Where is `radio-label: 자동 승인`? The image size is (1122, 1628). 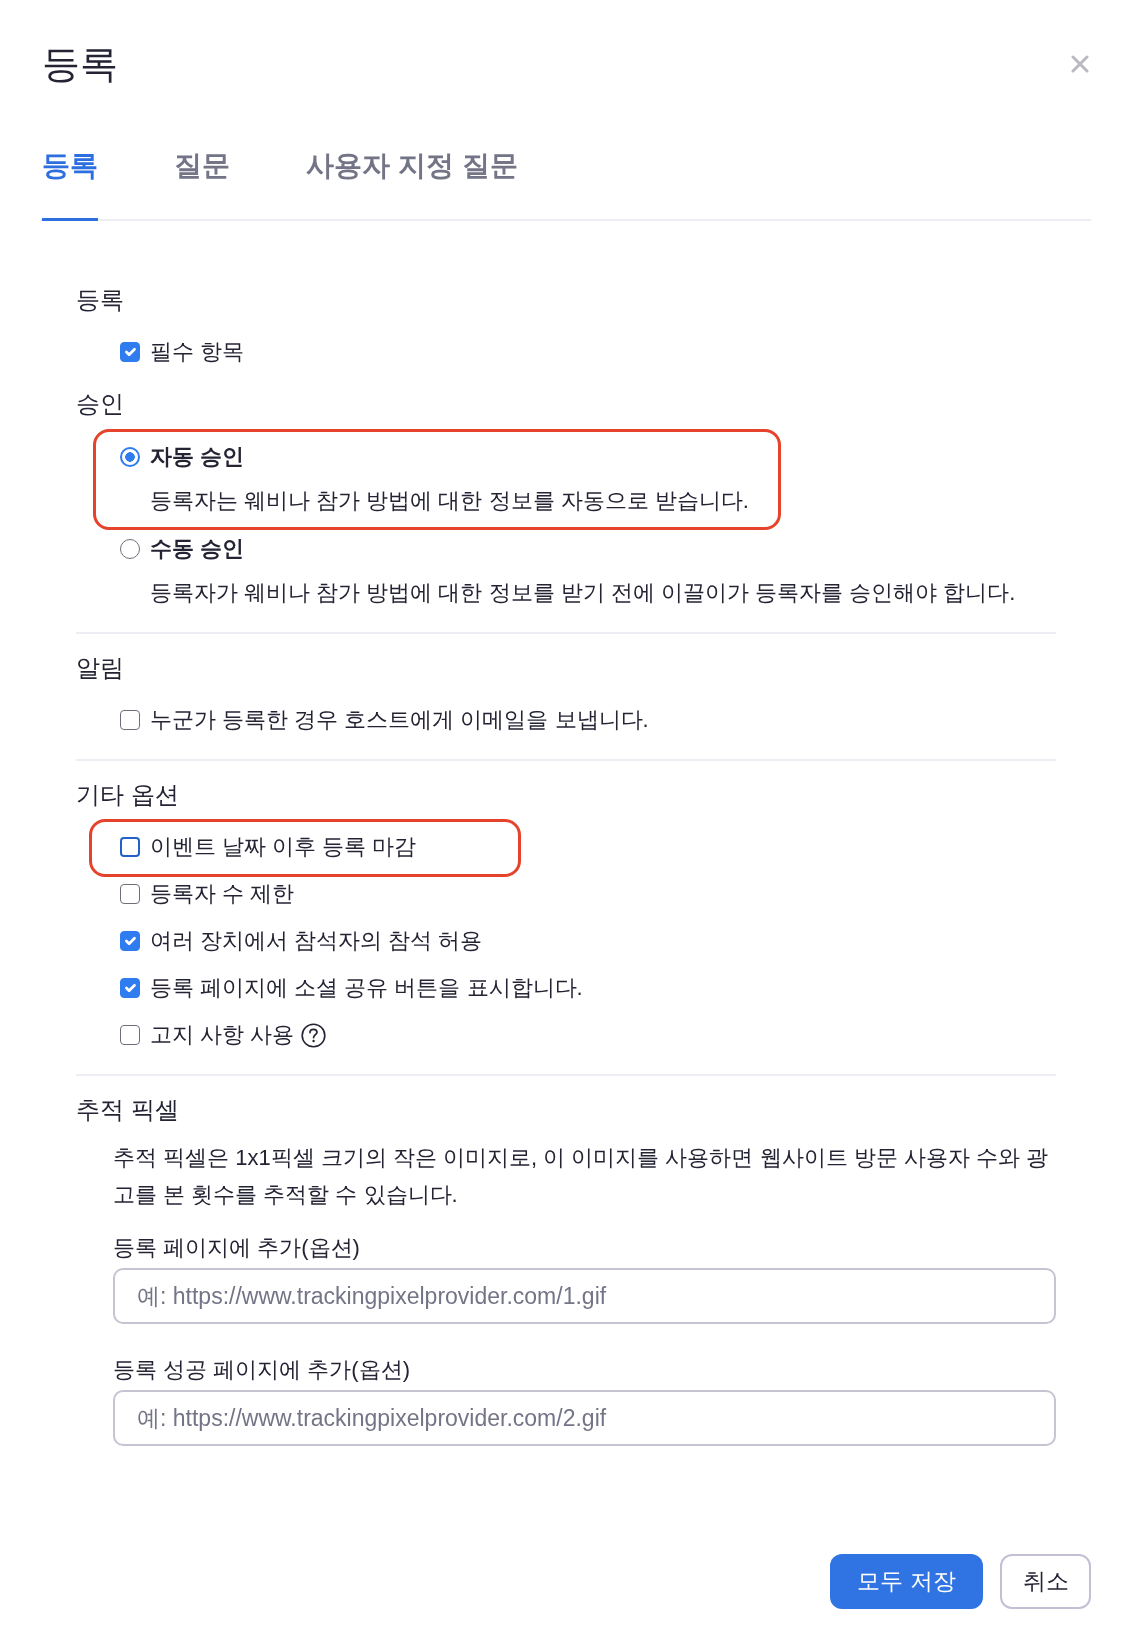 radio-label: 자동 승인 is located at coordinates (197, 457).